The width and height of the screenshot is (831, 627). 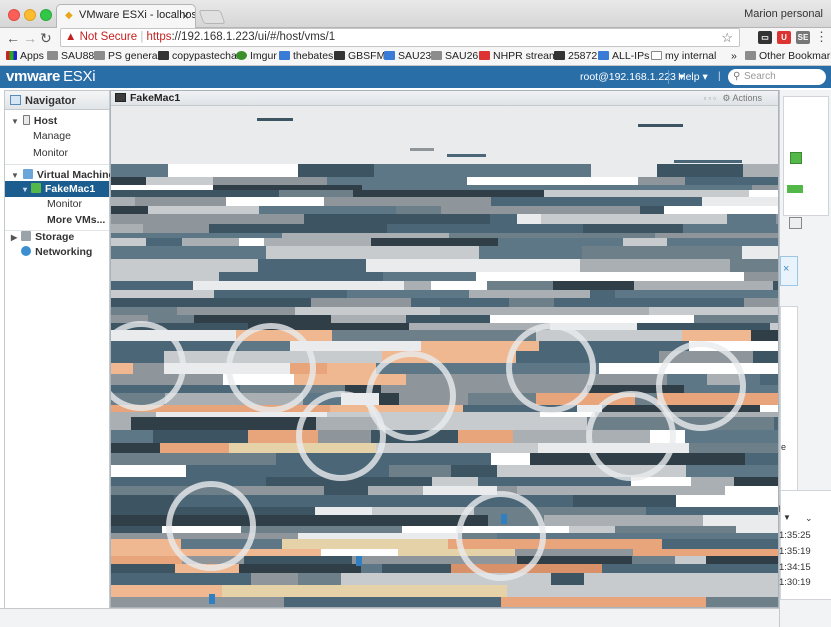 I want to click on bookmark-folder-sau26: SAU26, so click(x=454, y=56).